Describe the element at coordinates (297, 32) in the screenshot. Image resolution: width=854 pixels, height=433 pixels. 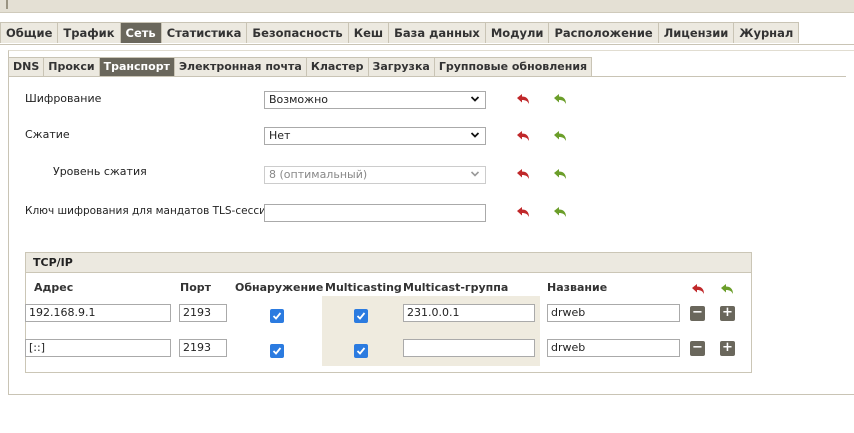
I see `tab-security: Безопасность` at that location.